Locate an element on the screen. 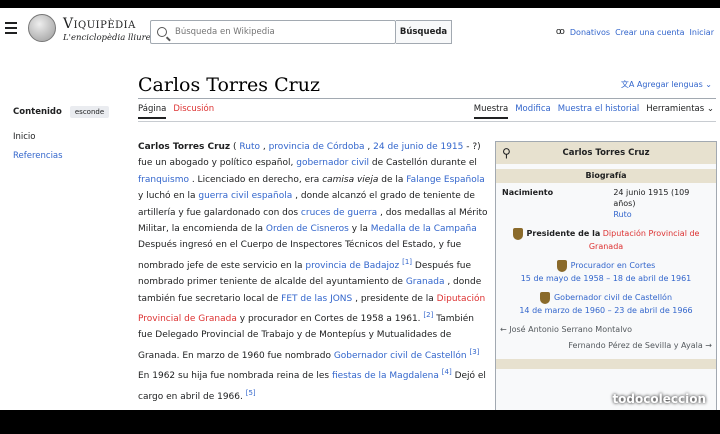 The height and width of the screenshot is (434, 720). position-diputacion-link: Diputación Provincial de Granada is located at coordinates (644, 240).